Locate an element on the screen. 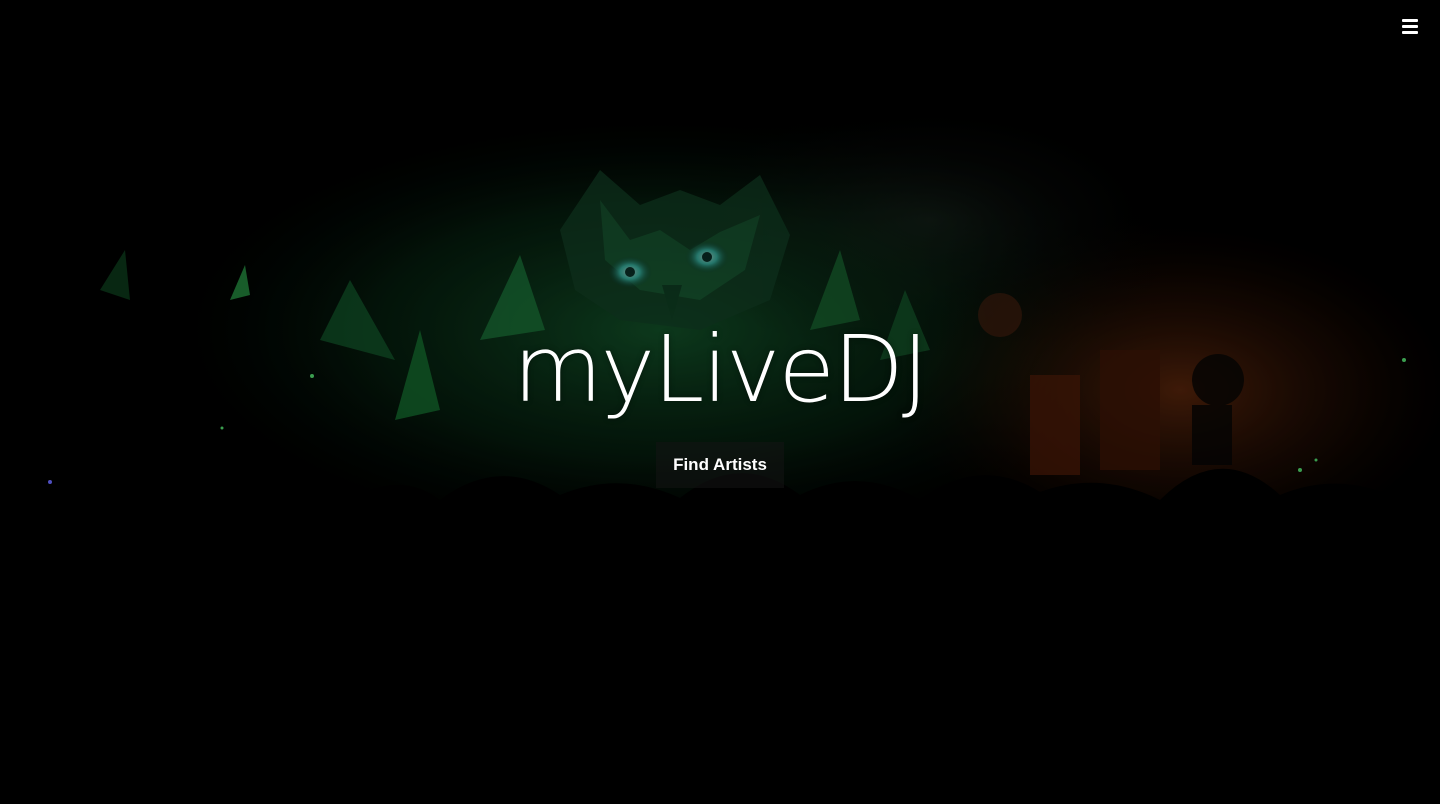 This screenshot has height=804, width=1440. hamburger-menu-button is located at coordinates (1410, 27).